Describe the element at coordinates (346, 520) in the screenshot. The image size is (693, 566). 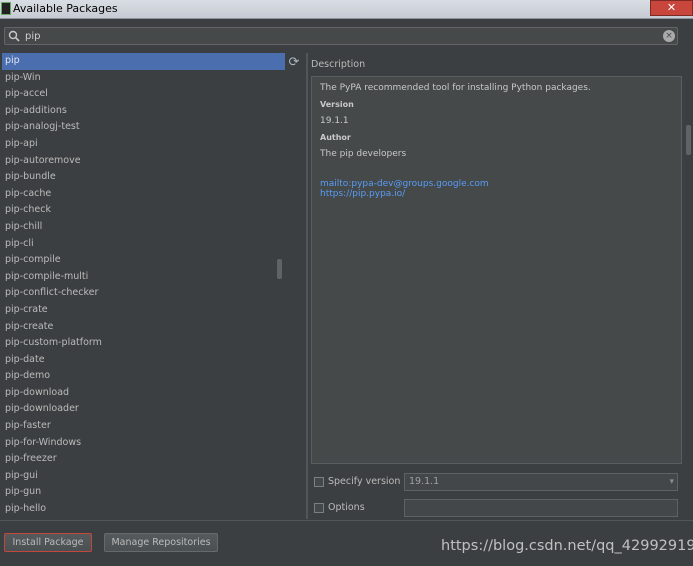
I see `footer-divider` at that location.